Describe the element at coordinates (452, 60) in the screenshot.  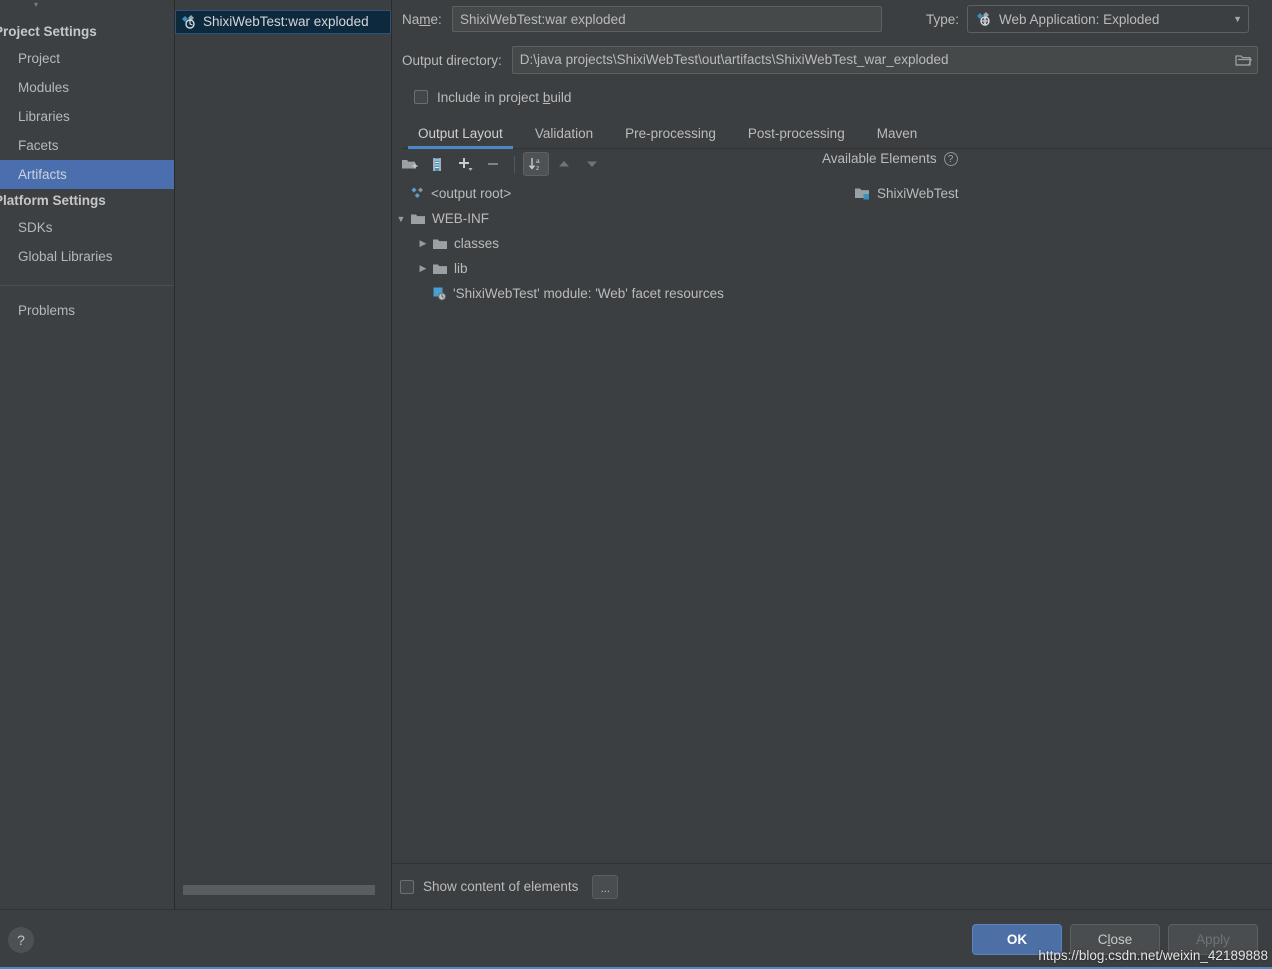
I see `output-directory-label: Output directory:` at that location.